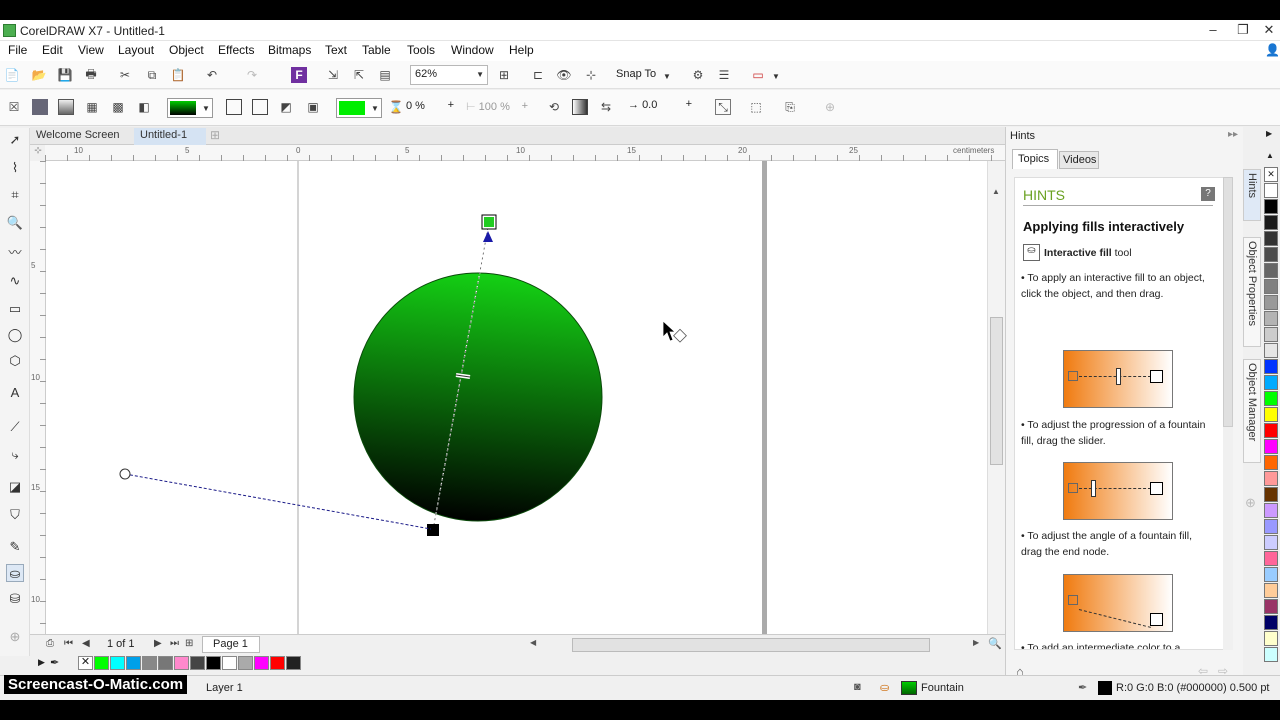  Describe the element at coordinates (15, 637) in the screenshot. I see `add-tool-icon: ⊕` at that location.